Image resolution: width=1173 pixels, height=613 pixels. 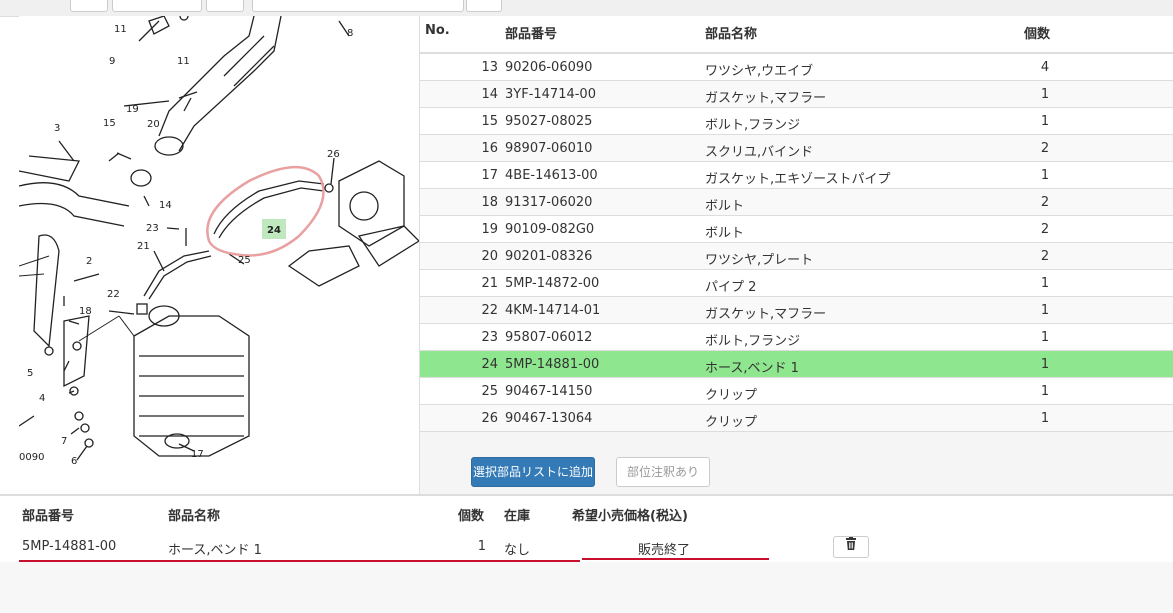 What do you see at coordinates (113, 294) in the screenshot?
I see `label-22: 22` at bounding box center [113, 294].